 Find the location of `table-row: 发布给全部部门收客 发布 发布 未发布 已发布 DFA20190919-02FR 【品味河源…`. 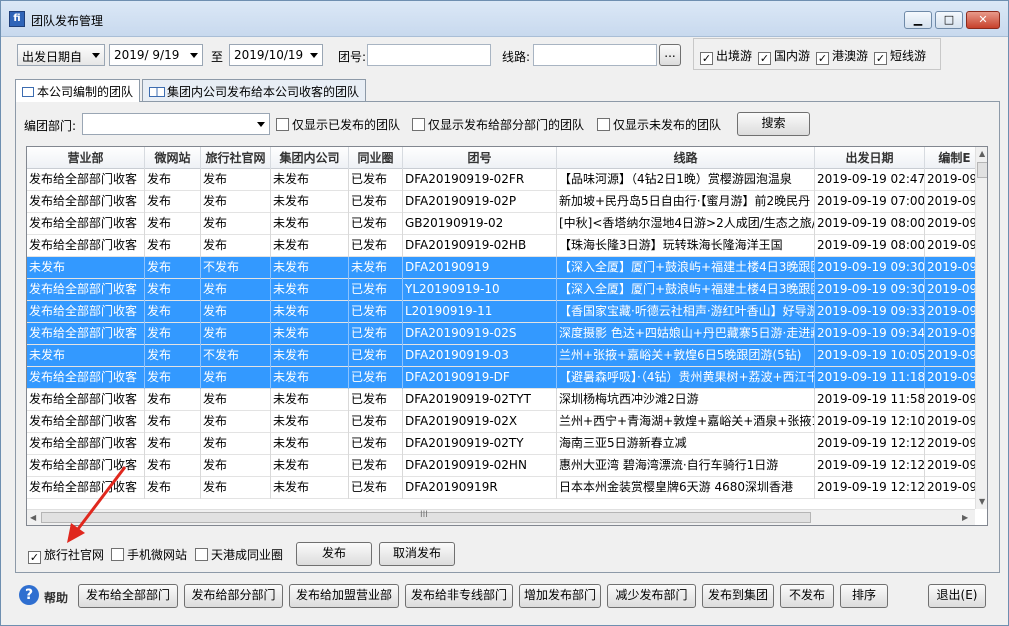

table-row: 发布给全部部门收客 发布 发布 未发布 已发布 DFA20190919-02FR 【品味河源… is located at coordinates (506, 180).